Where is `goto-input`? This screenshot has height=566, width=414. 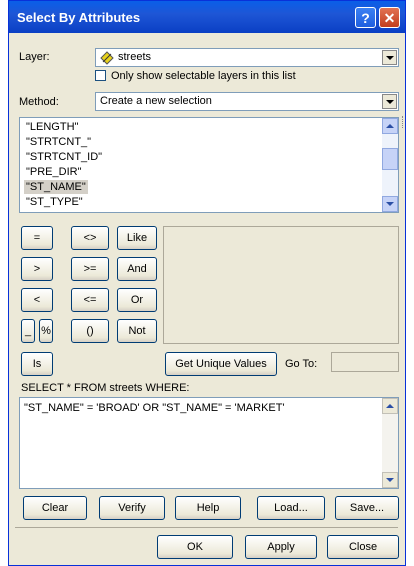 goto-input is located at coordinates (365, 362).